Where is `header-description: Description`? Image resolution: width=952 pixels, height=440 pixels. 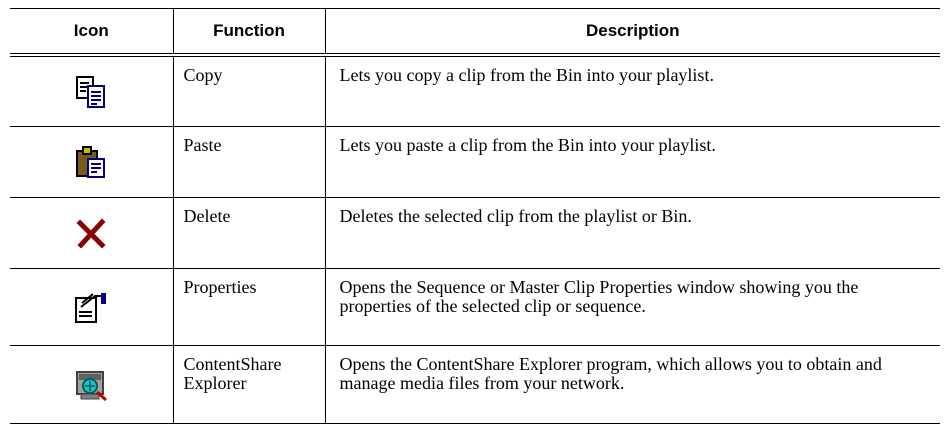
header-description: Description is located at coordinates (632, 31).